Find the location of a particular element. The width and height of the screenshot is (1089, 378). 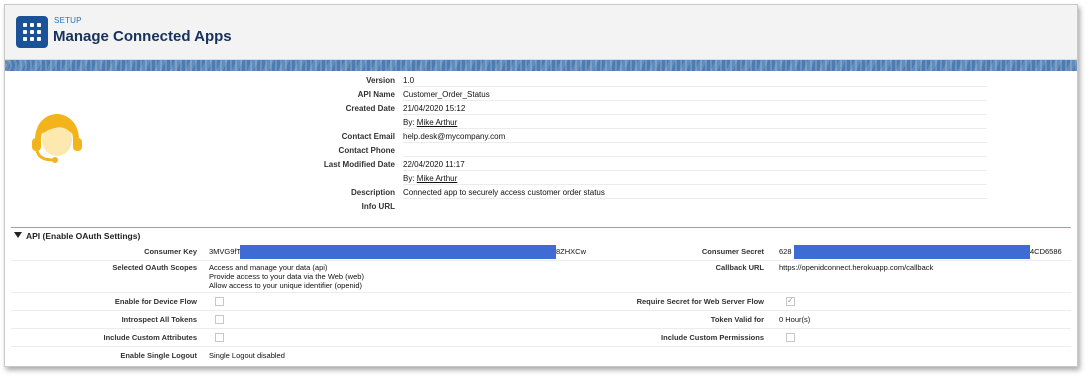

token-valid-label: Token Valid for is located at coordinates (737, 319).